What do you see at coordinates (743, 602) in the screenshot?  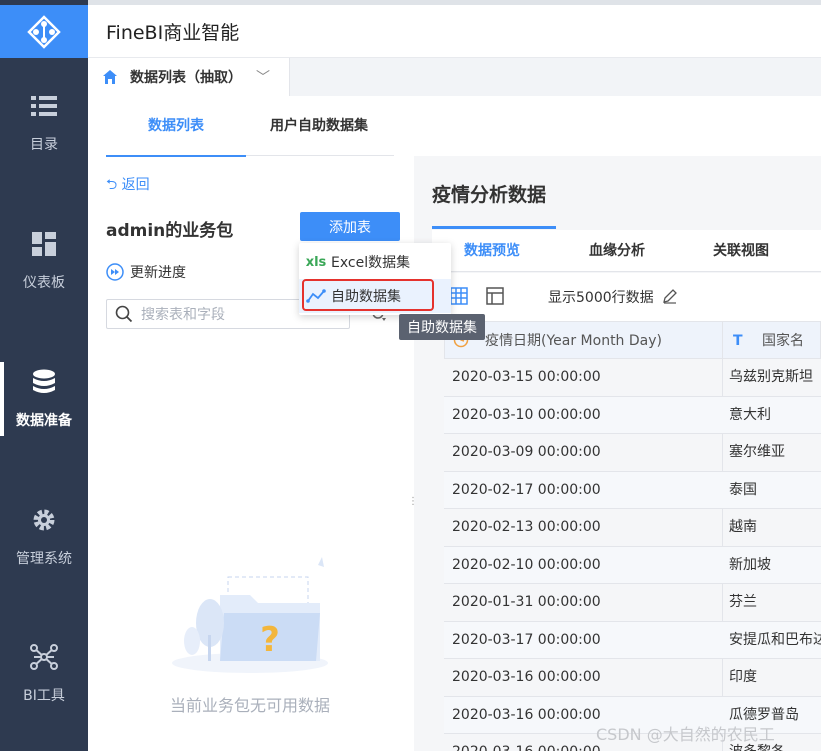 I see `cell-country: 芬兰` at bounding box center [743, 602].